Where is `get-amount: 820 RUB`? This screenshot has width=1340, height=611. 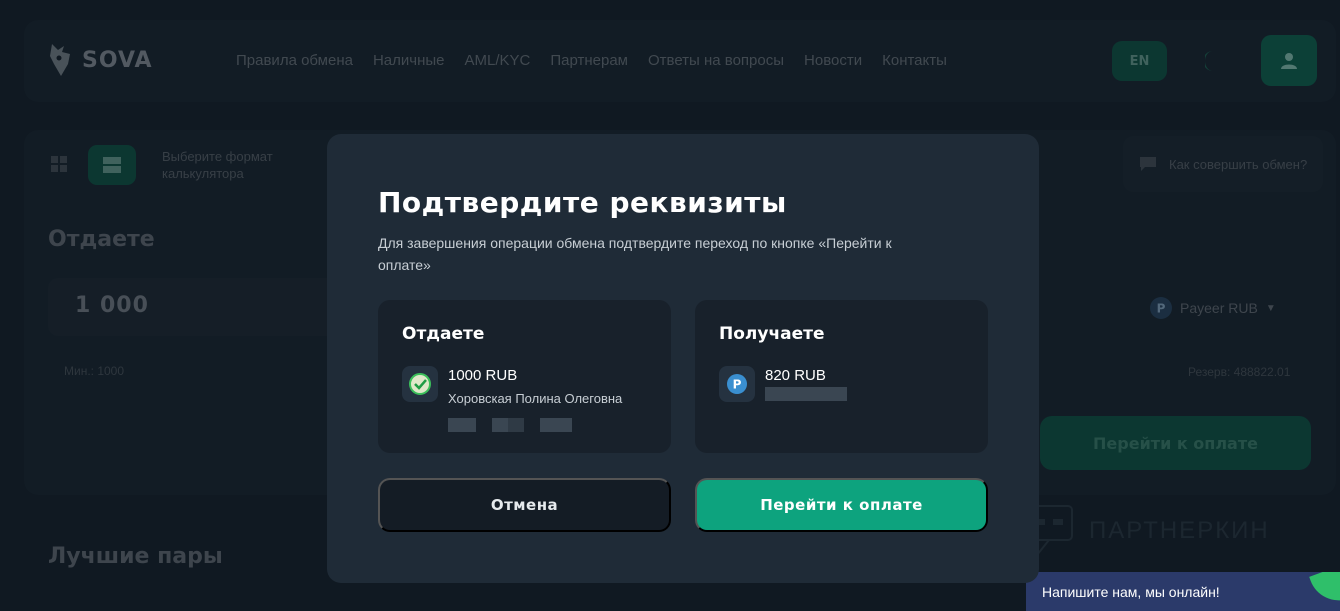
get-amount: 820 RUB is located at coordinates (795, 375).